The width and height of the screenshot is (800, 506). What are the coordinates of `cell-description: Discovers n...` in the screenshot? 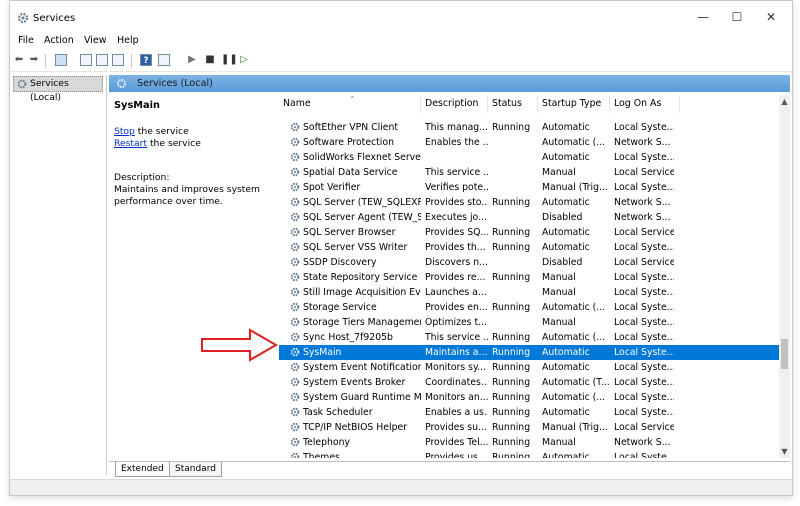 It's located at (456, 262).